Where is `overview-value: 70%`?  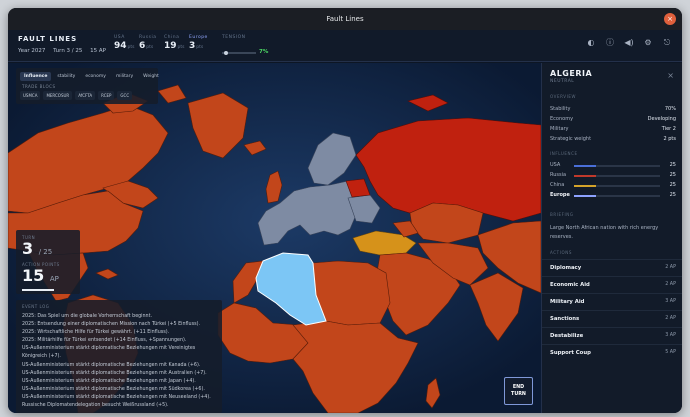 overview-value: 70% is located at coordinates (670, 109).